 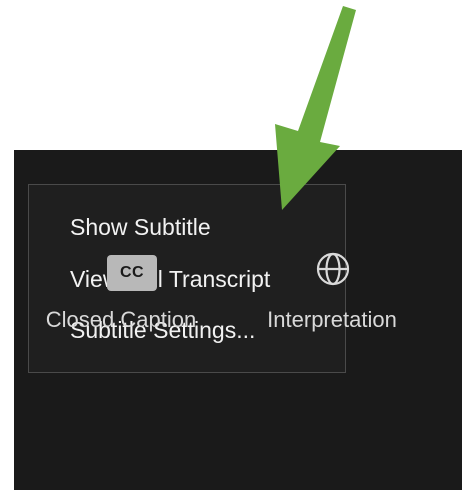 I want to click on cc-icon: CC, so click(x=132, y=273).